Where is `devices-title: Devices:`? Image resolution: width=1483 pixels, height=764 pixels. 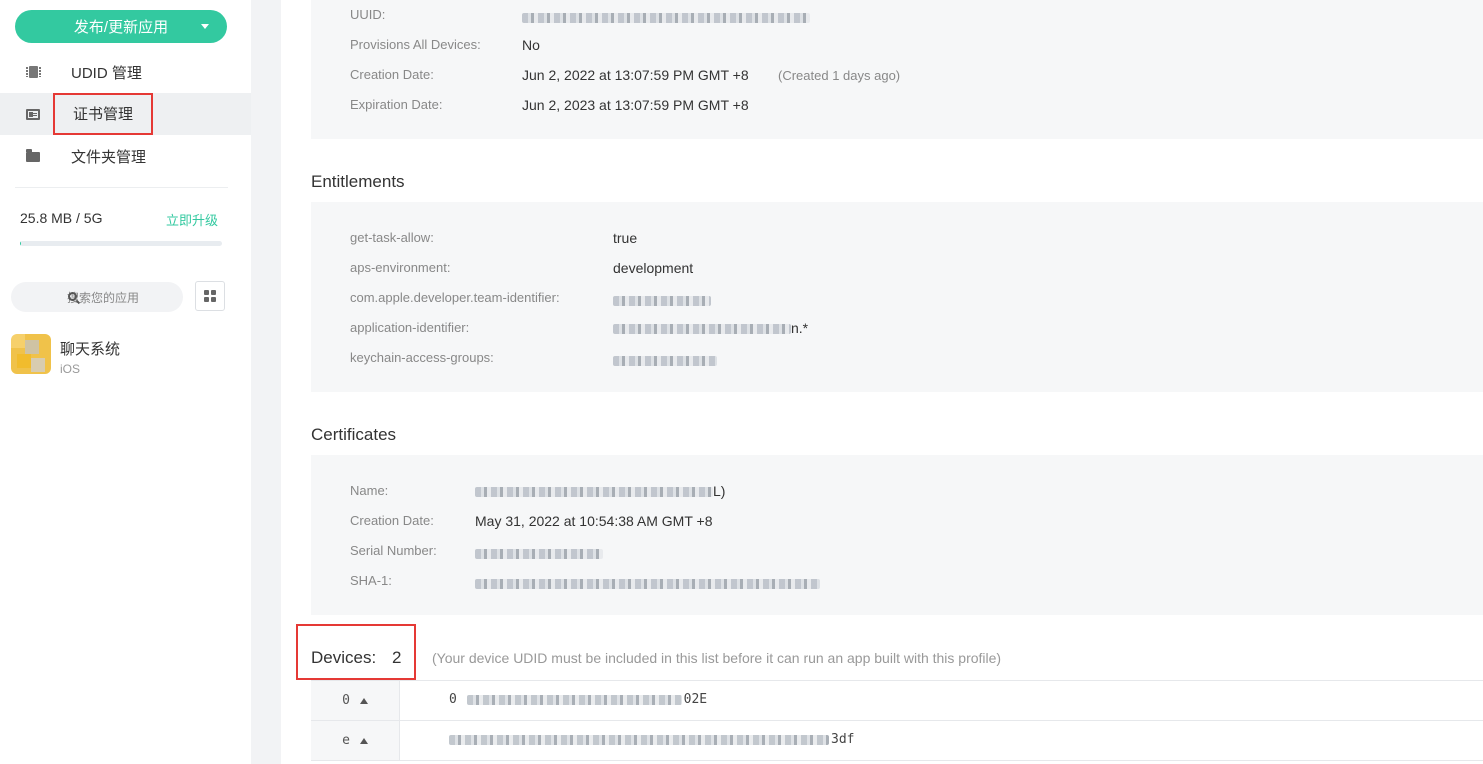
devices-title: Devices: is located at coordinates (344, 657).